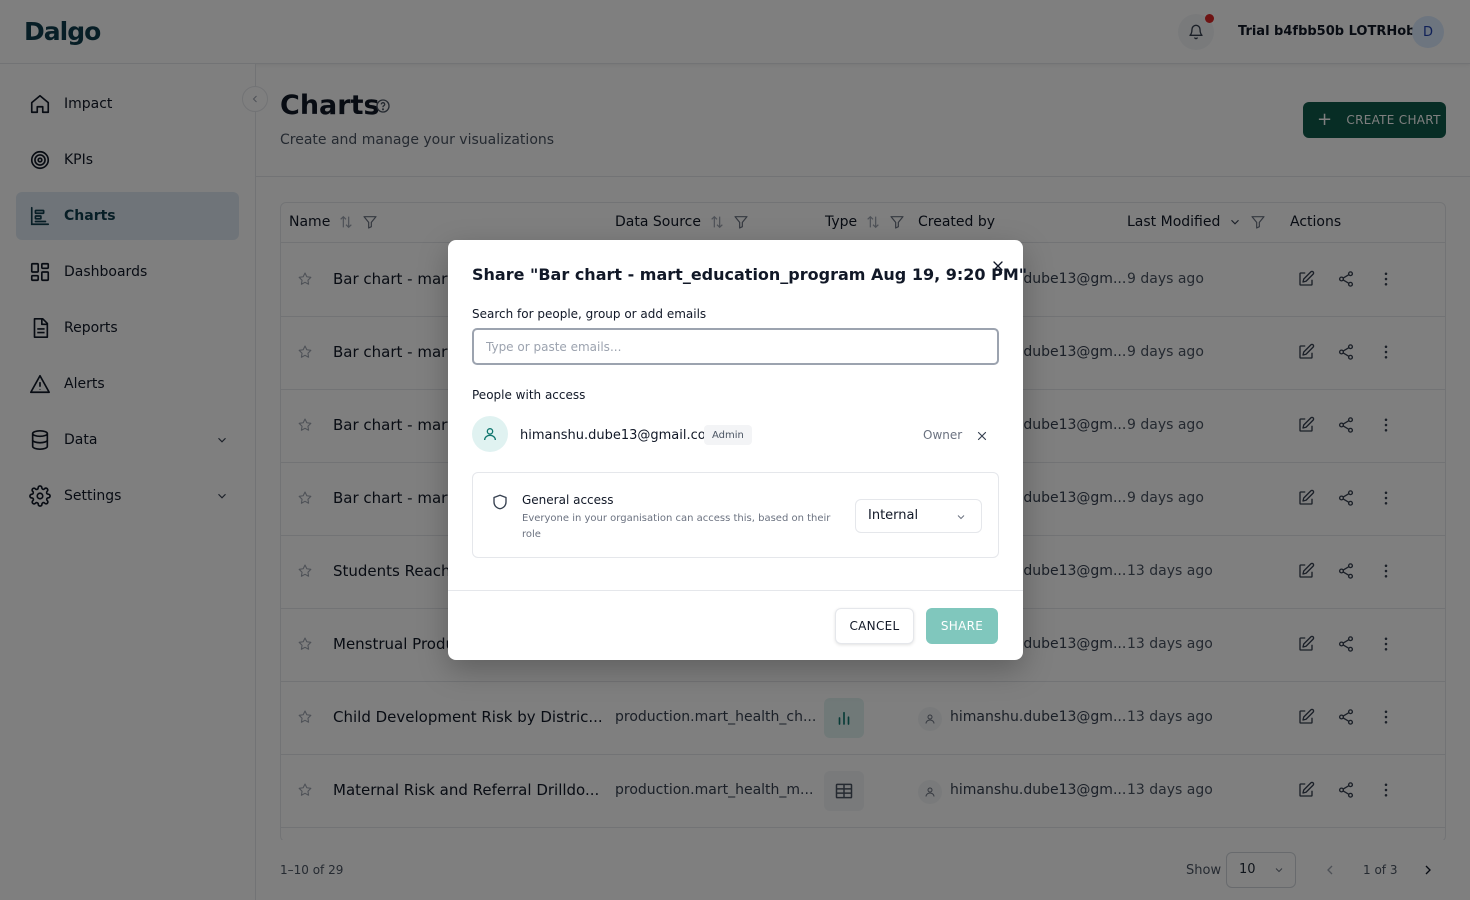 Image resolution: width=1470 pixels, height=900 pixels. I want to click on people-with-access-label: People with access, so click(529, 395).